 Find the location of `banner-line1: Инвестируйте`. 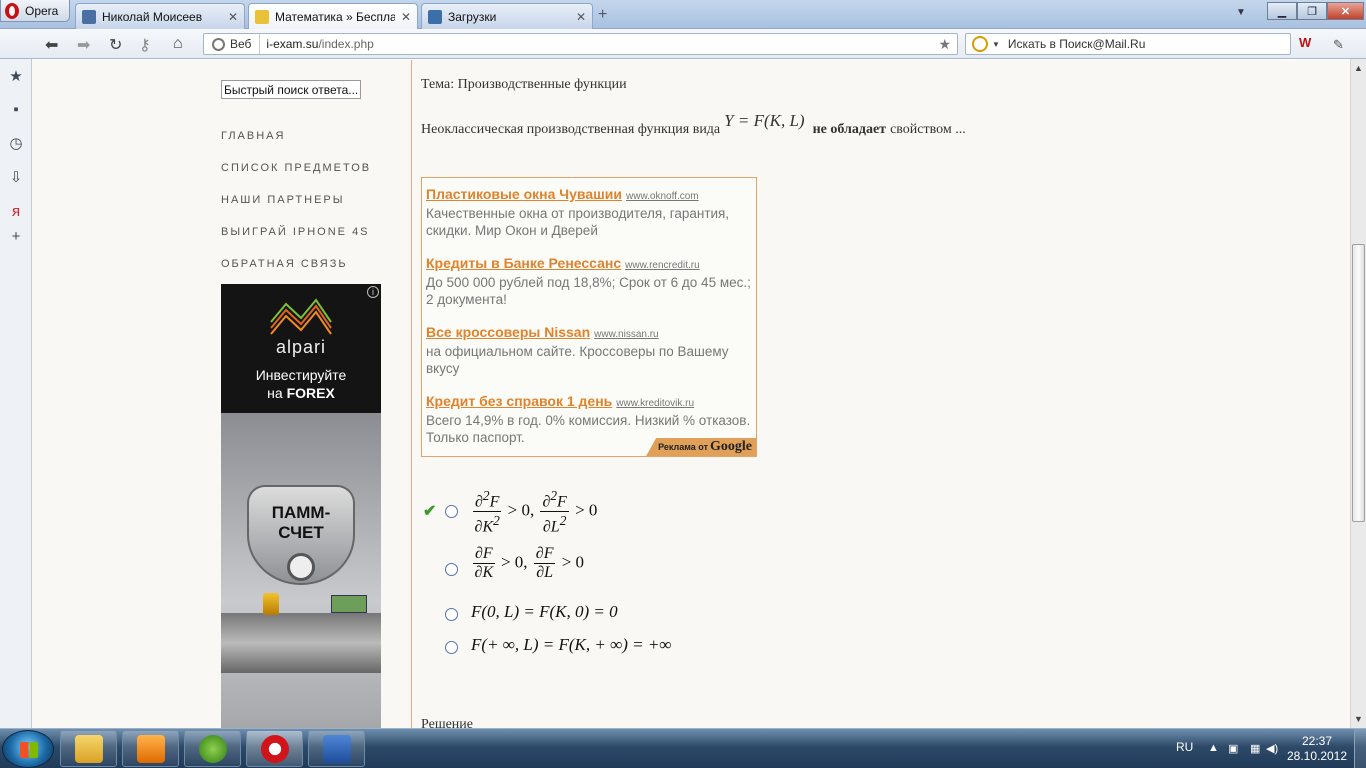

banner-line1: Инвестируйте is located at coordinates (301, 375).